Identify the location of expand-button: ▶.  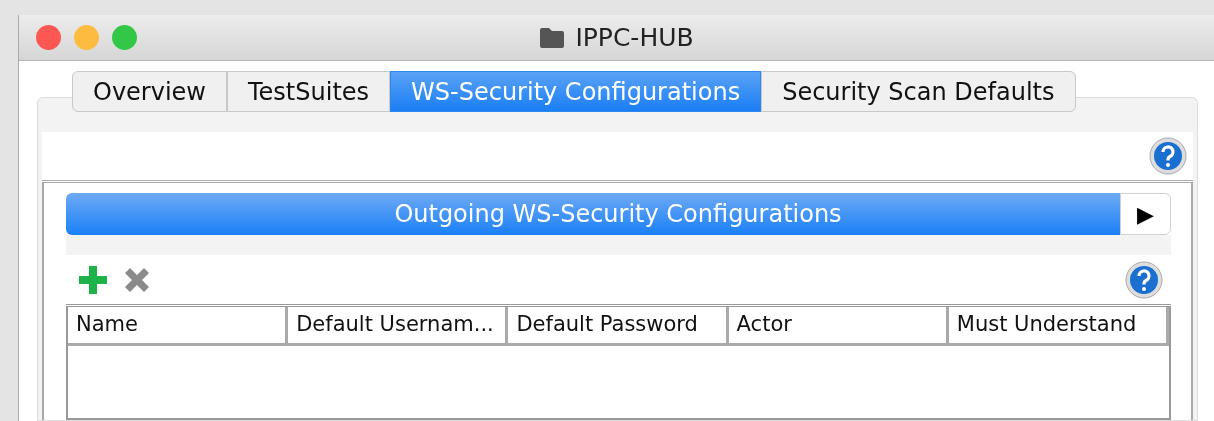
(1145, 214).